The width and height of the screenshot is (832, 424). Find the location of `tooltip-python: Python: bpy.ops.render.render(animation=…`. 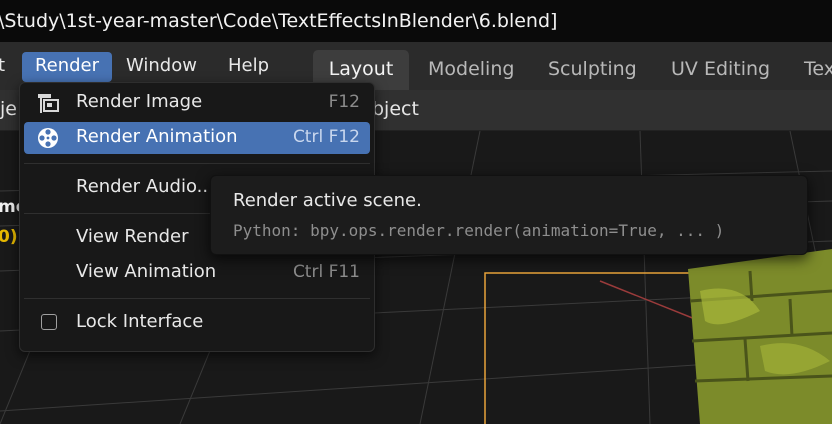

tooltip-python: Python: bpy.ops.render.render(animation=… is located at coordinates (479, 230).